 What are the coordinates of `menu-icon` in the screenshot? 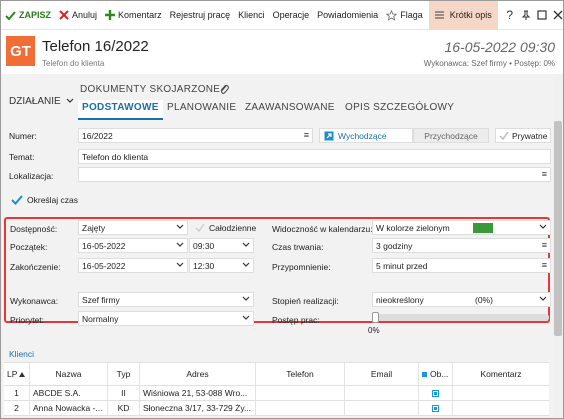 It's located at (439, 15).